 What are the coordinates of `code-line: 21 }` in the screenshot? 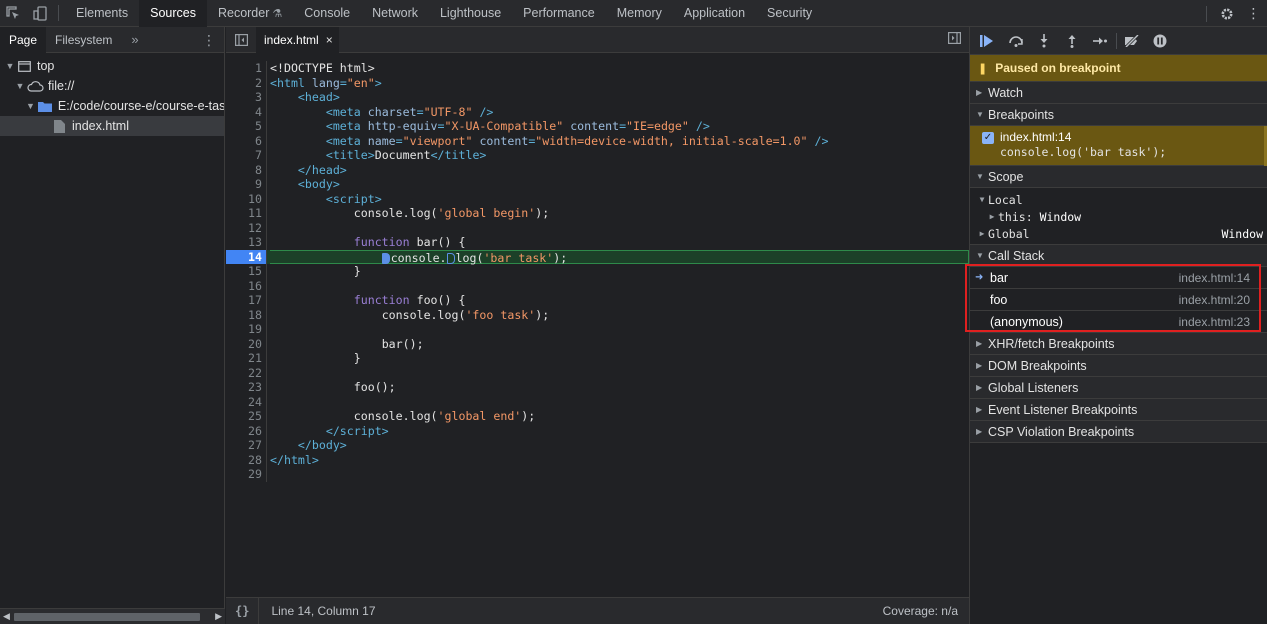 It's located at (597, 358).